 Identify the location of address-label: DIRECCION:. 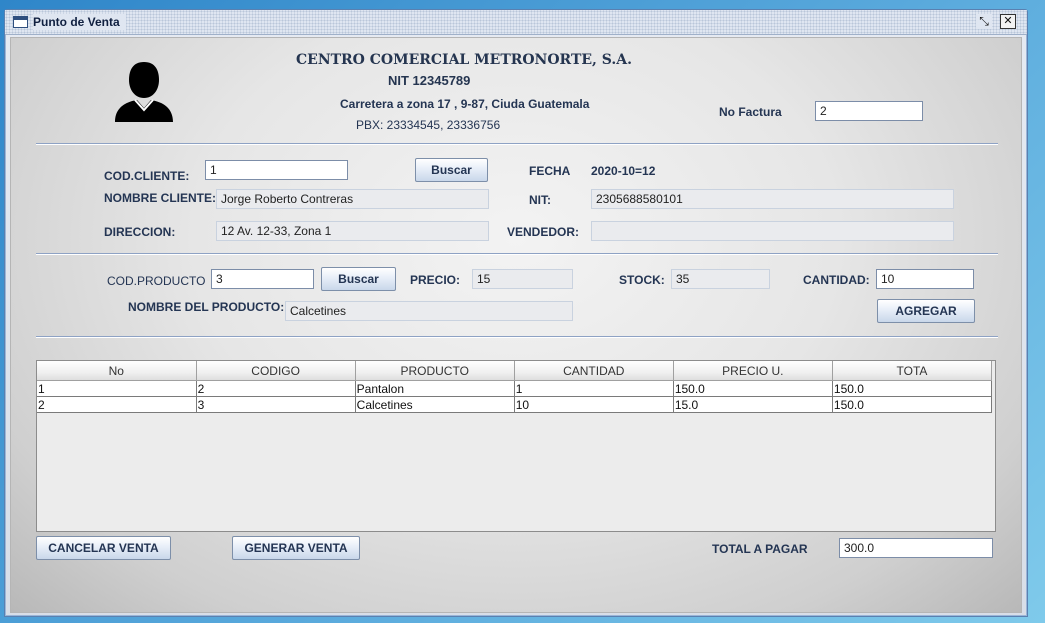
(140, 232).